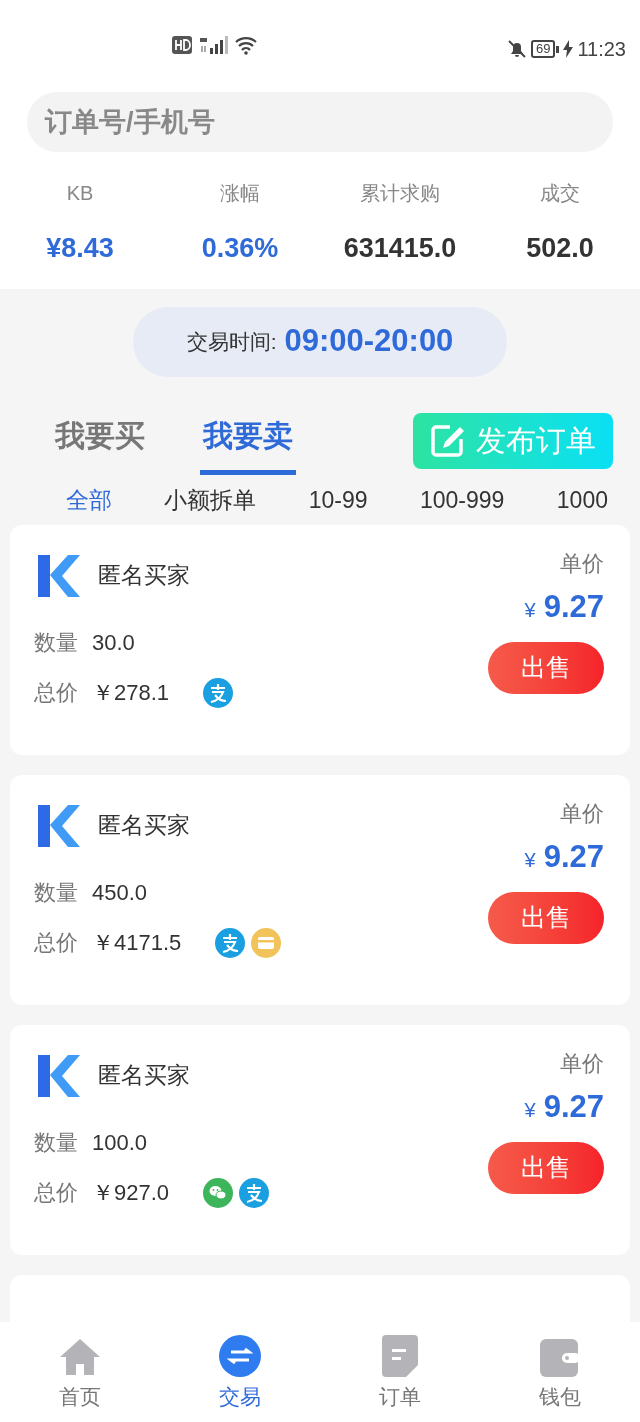 The image size is (640, 1422). I want to click on total-value: ￥4171.5, so click(137, 943).